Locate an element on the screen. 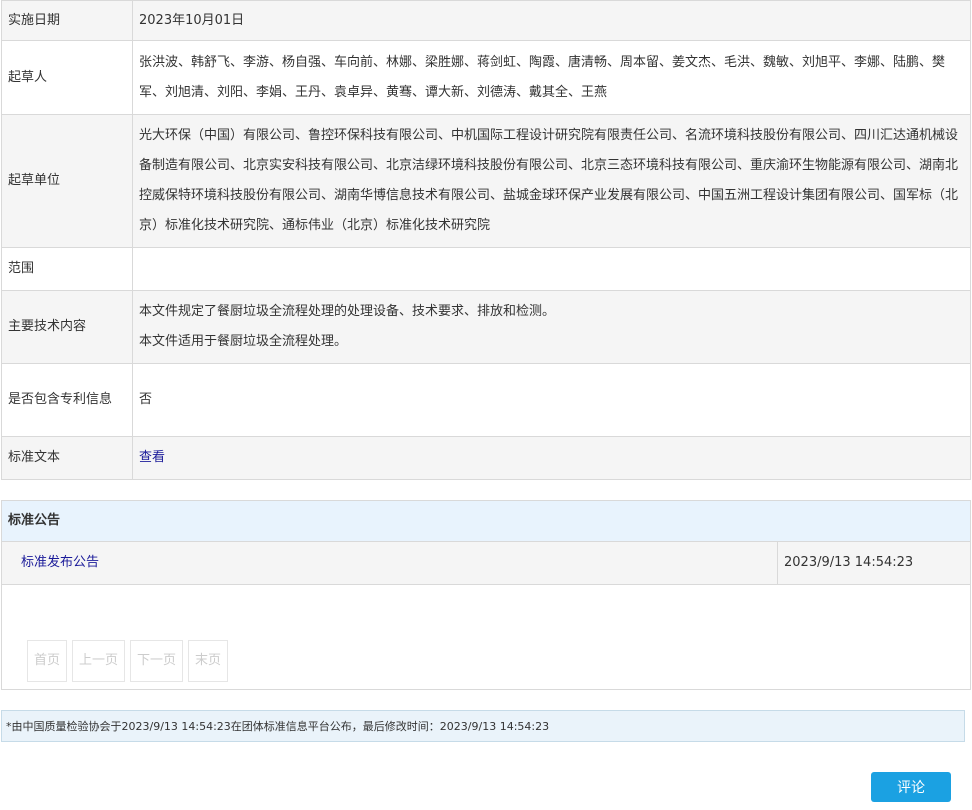 This screenshot has height=810, width=972. patent-value: 否 is located at coordinates (551, 400).